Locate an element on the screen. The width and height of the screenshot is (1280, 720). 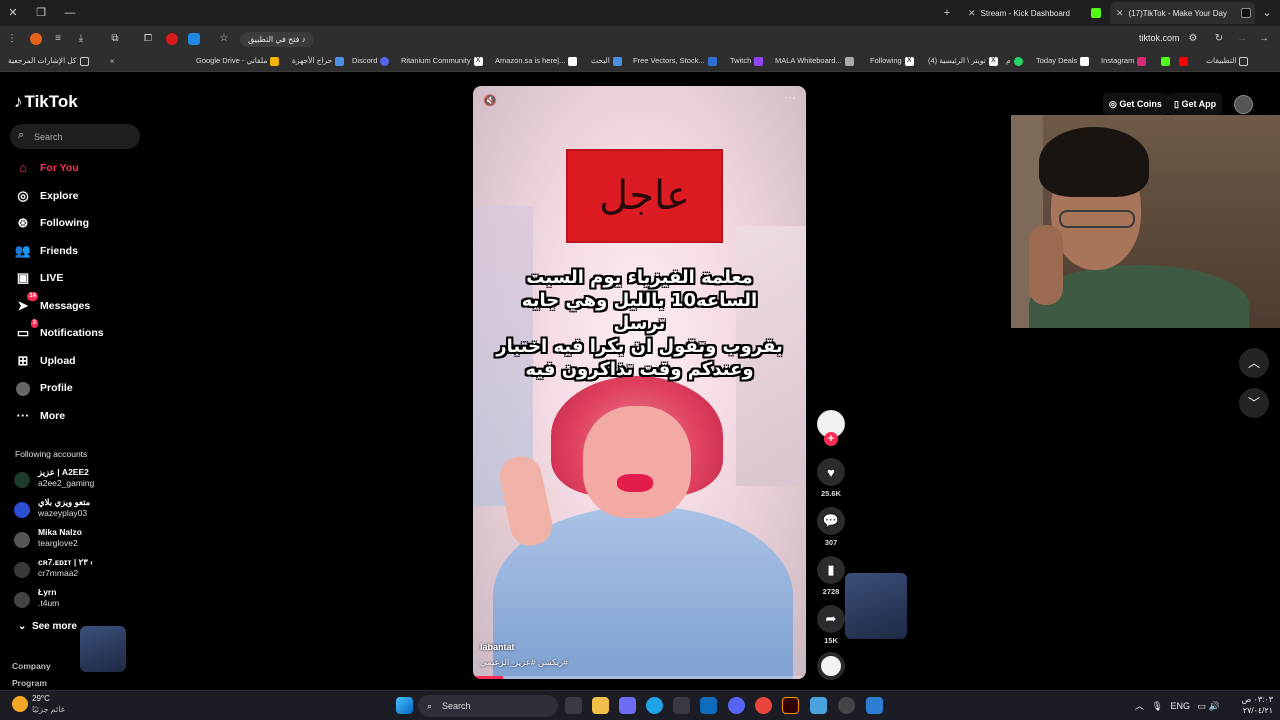
bookmark-instagram: Instagram is located at coordinates (1124, 61).